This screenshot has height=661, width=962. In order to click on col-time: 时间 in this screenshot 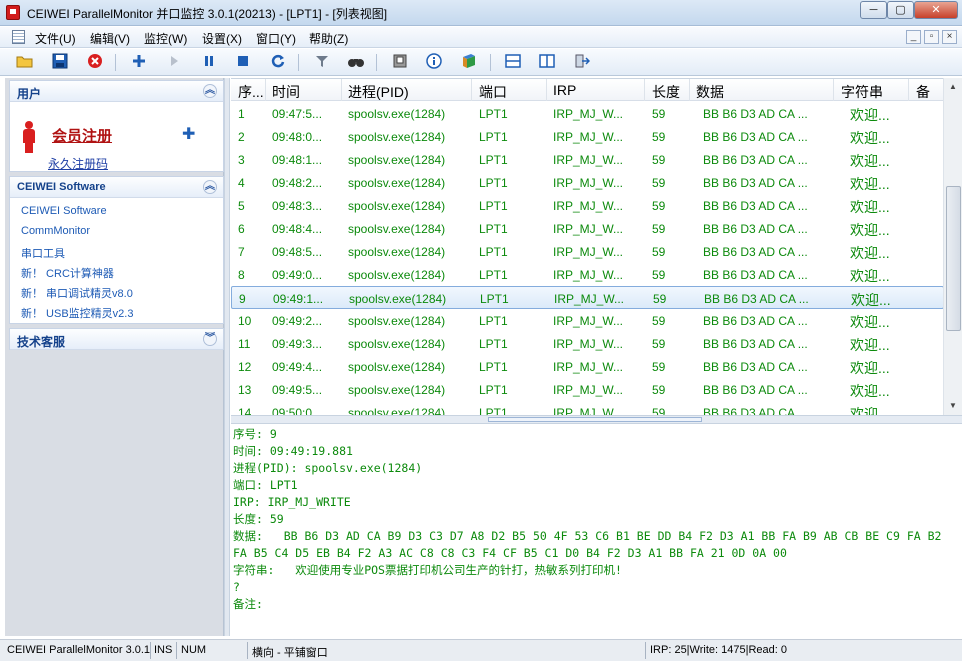, I will do `click(307, 92)`.